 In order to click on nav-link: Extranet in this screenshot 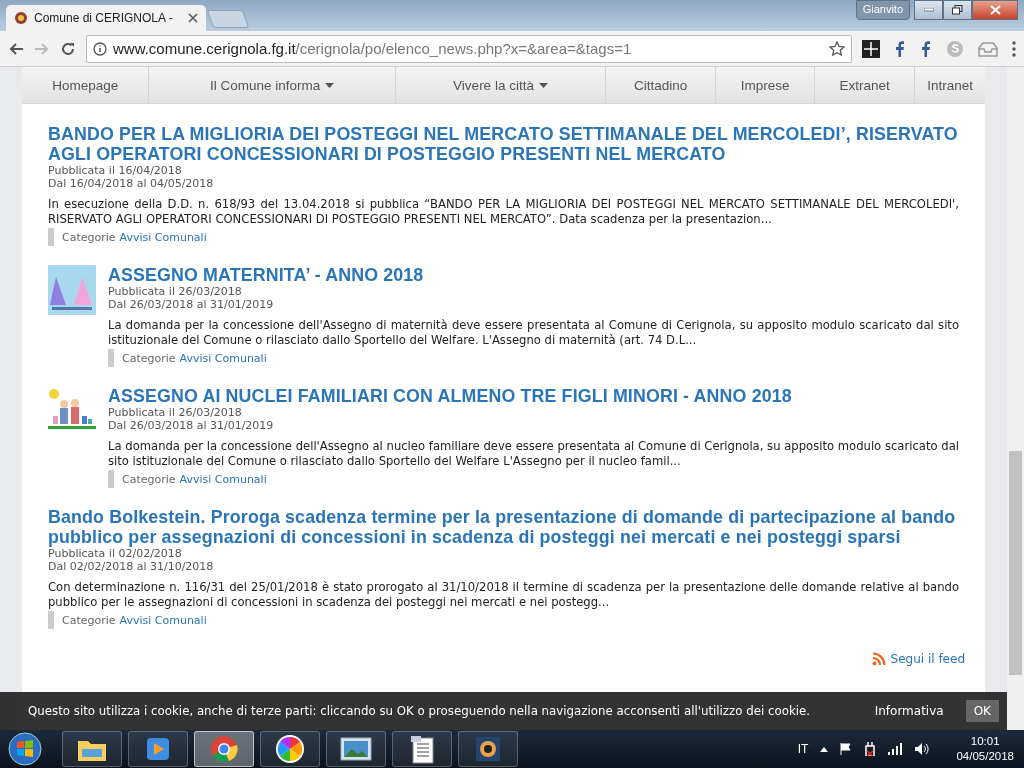, I will do `click(865, 85)`.